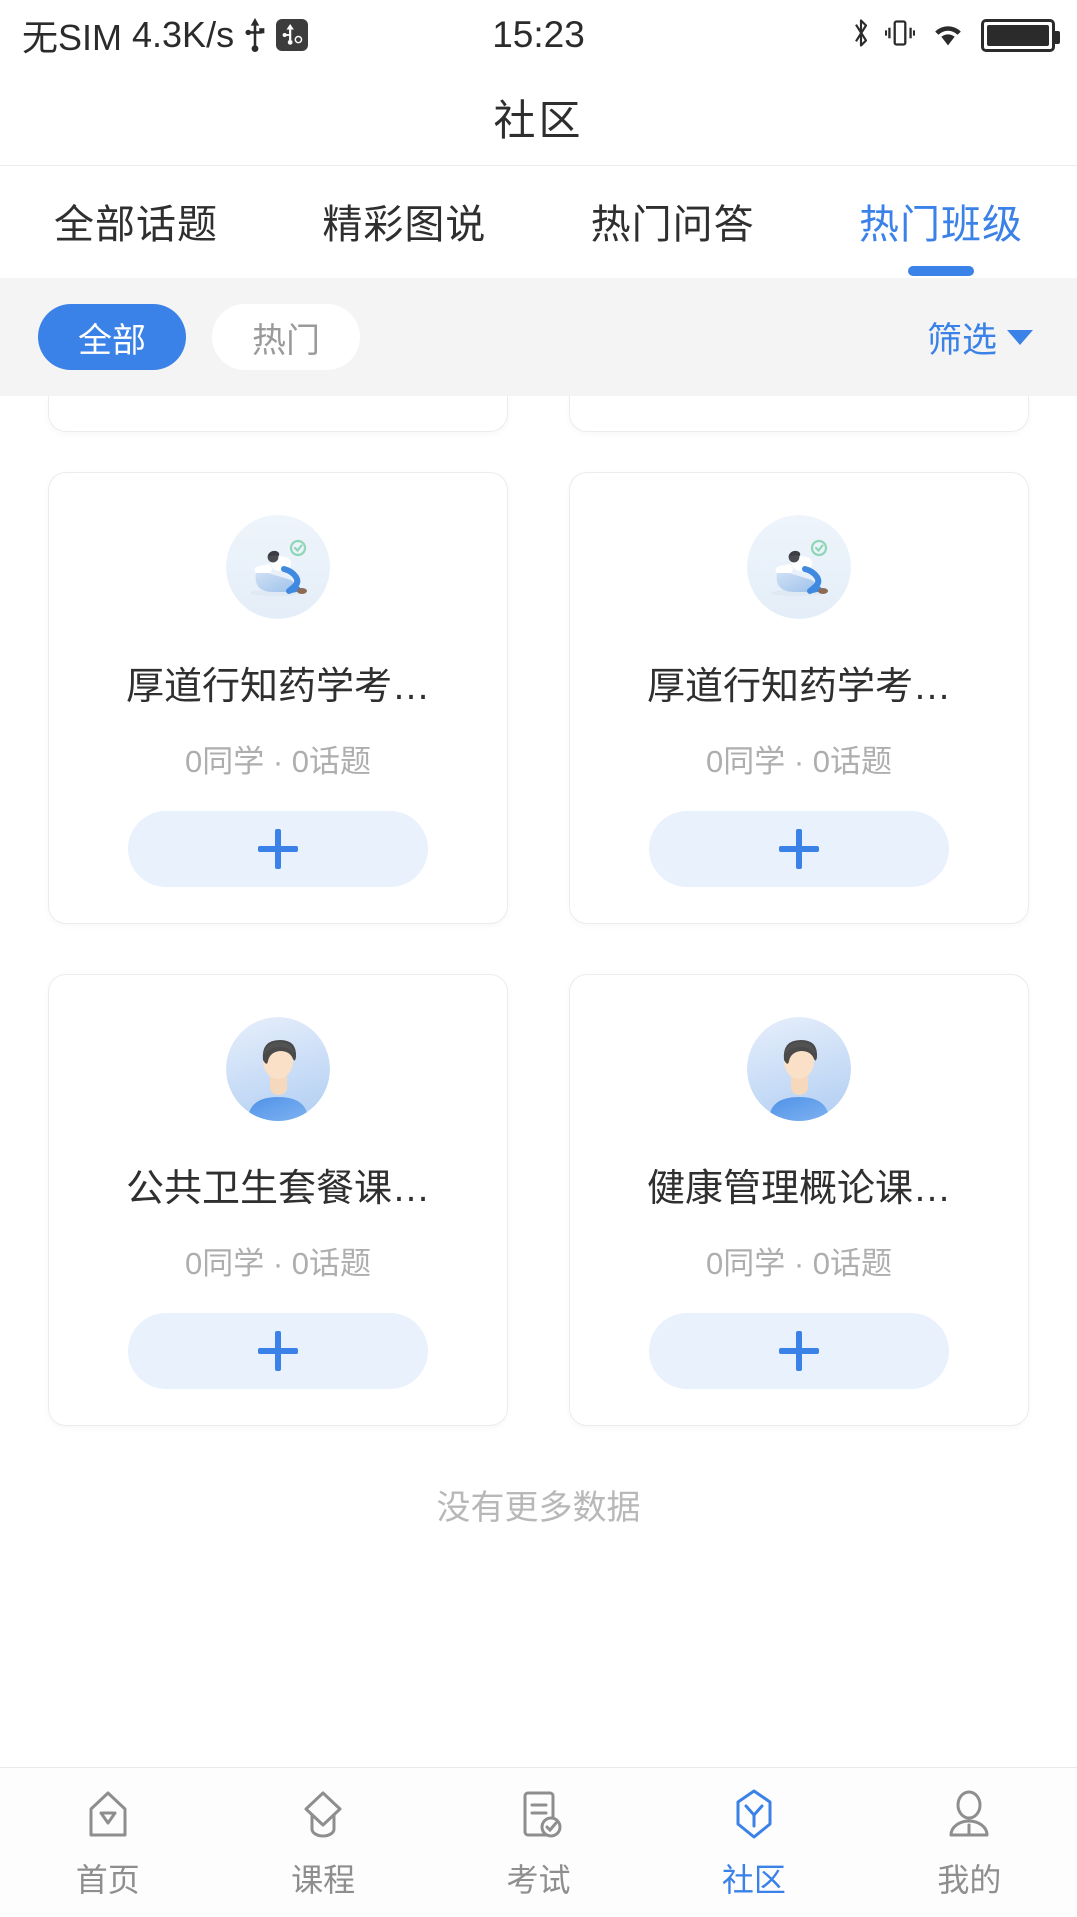 Image resolution: width=1077 pixels, height=1917 pixels. I want to click on bottom-tab-label: 首页, so click(107, 1879).